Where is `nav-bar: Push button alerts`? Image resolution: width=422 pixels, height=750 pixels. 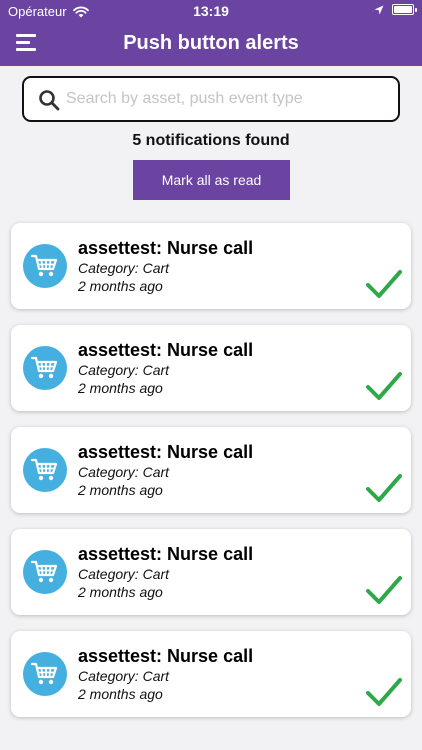
nav-bar: Push button alerts is located at coordinates (211, 44).